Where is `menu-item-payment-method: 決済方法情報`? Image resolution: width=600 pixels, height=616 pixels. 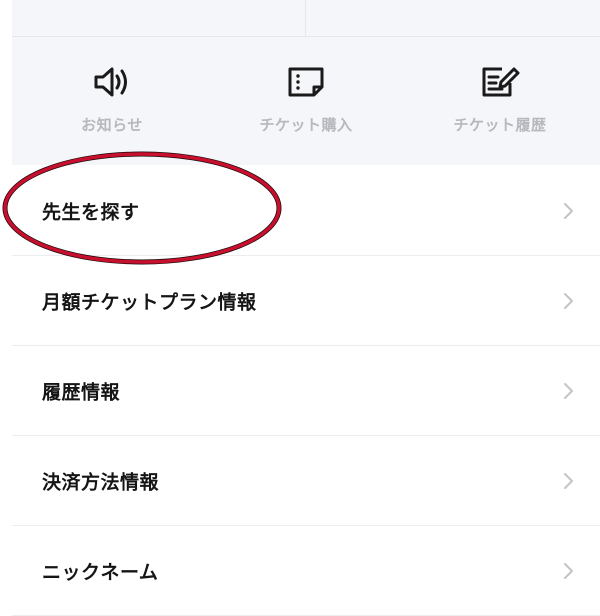
menu-item-payment-method: 決済方法情報 is located at coordinates (306, 481).